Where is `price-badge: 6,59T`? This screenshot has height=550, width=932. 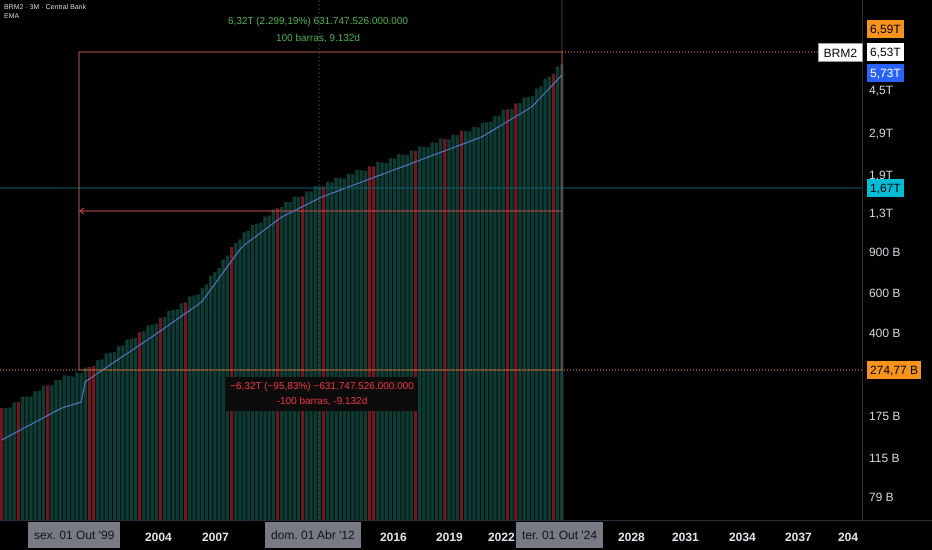 price-badge: 6,59T is located at coordinates (885, 29).